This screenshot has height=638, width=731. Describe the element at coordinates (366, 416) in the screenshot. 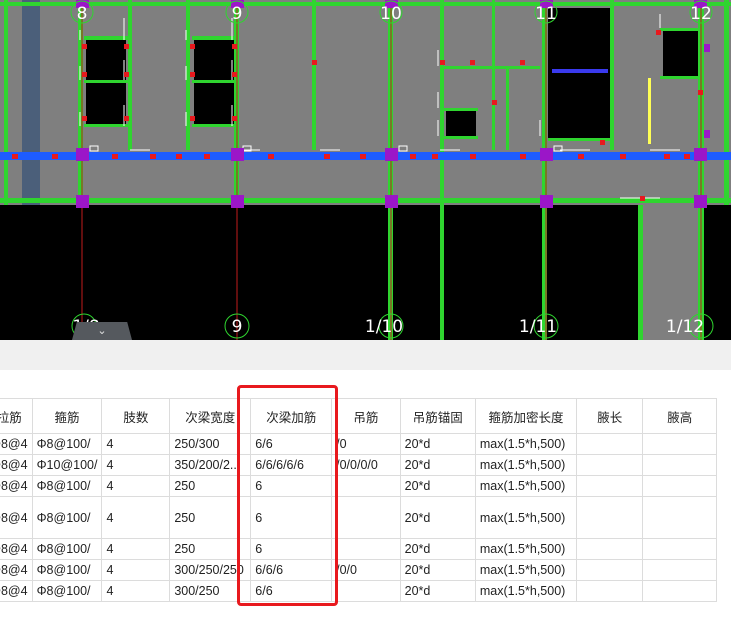

I see `column-header-hanger-bar: 吊筋` at that location.